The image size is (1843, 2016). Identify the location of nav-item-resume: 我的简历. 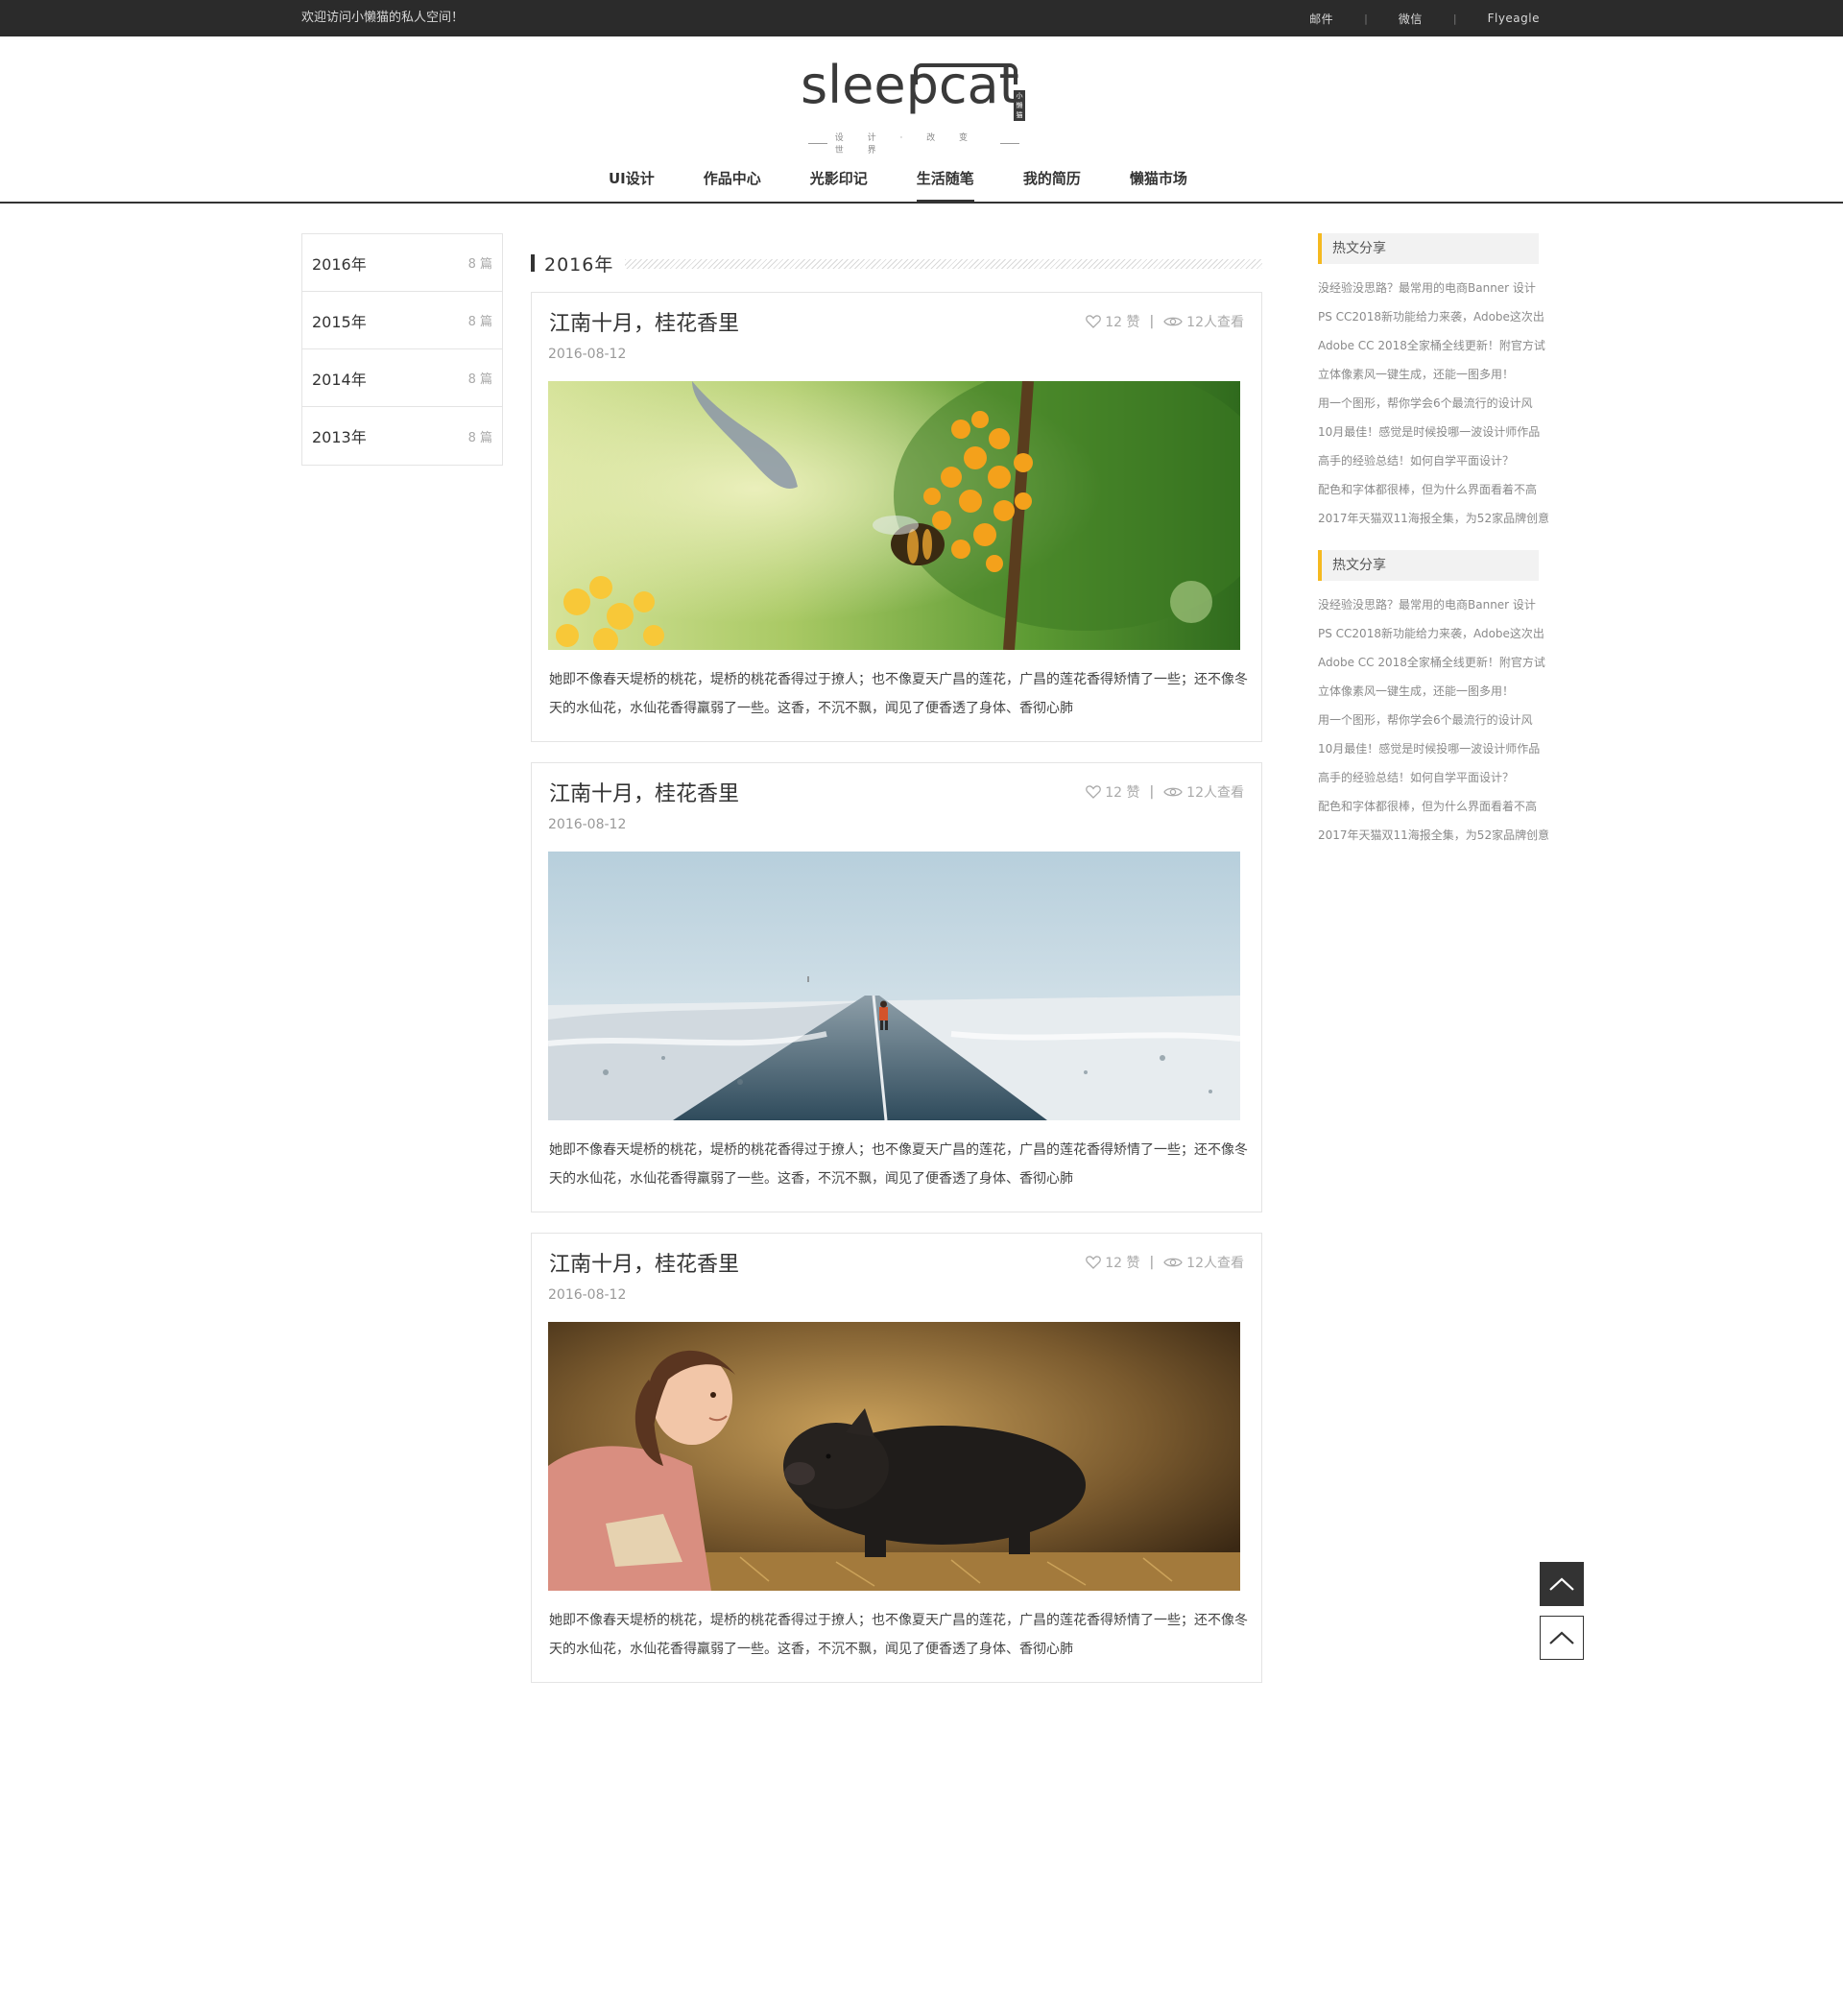
(1052, 178).